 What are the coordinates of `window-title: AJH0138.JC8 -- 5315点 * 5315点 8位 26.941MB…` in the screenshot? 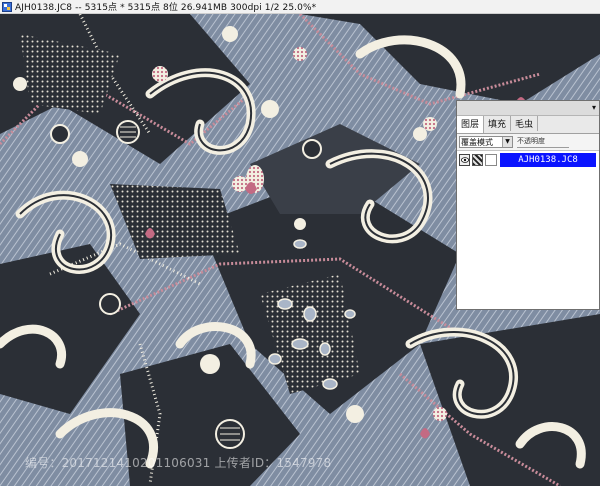 It's located at (166, 8).